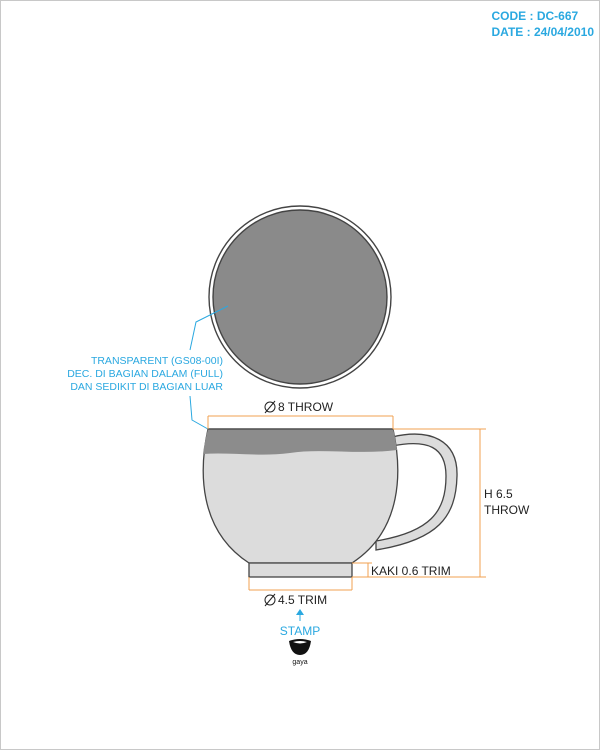 This screenshot has height=750, width=600. I want to click on top-view-inner-glaze, so click(300, 297).